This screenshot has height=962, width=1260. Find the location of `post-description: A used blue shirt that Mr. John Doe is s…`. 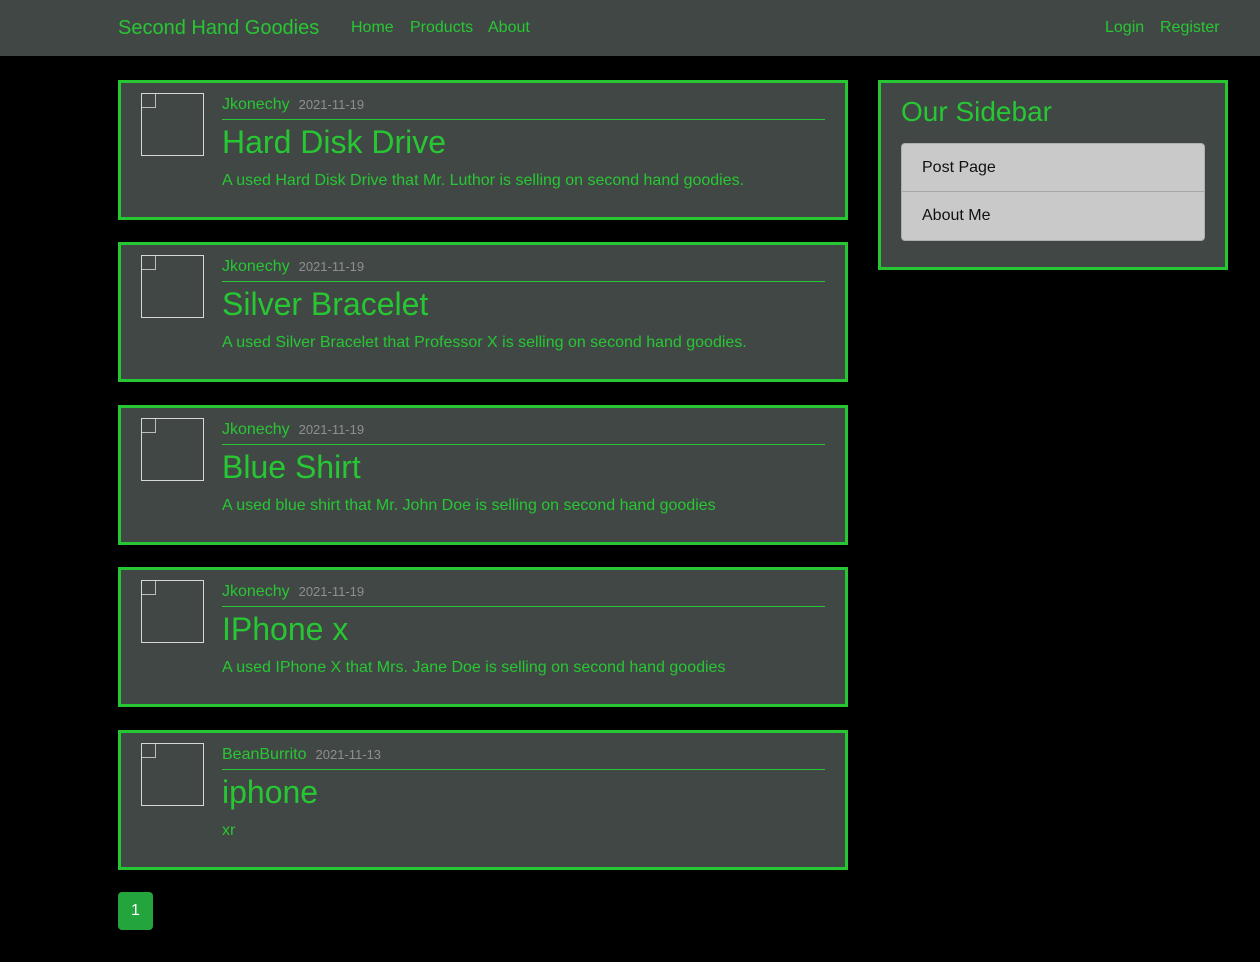

post-description: A used blue shirt that Mr. John Doe is s… is located at coordinates (469, 505).